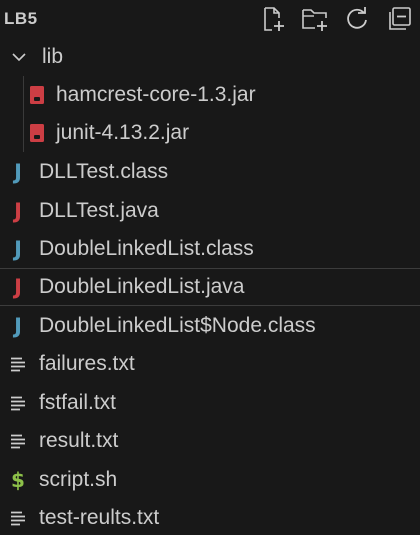 Image resolution: width=420 pixels, height=535 pixels. What do you see at coordinates (177, 325) in the screenshot?
I see `file-label: DoubleLinkedList$Node.class` at bounding box center [177, 325].